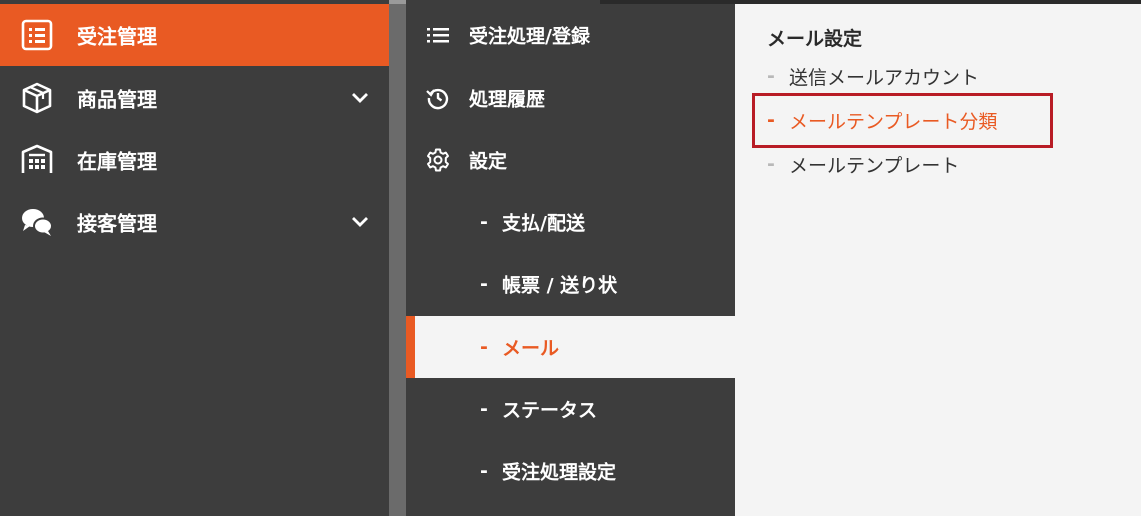  Describe the element at coordinates (529, 36) in the screenshot. I see `sub-item-label: 受注処理/登録` at that location.